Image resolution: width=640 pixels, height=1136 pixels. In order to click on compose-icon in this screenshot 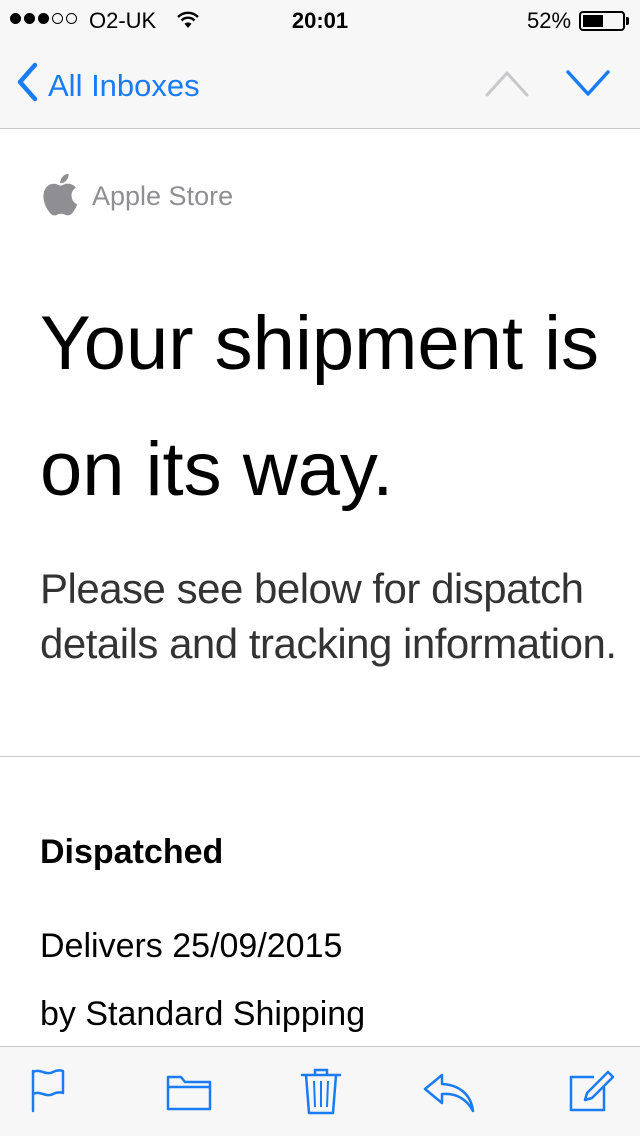, I will do `click(592, 1093)`.